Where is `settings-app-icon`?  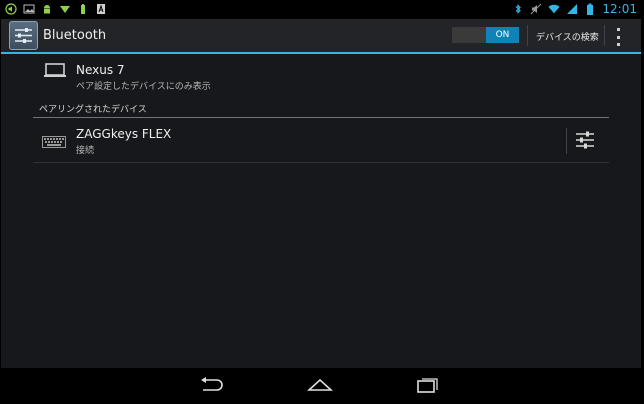 settings-app-icon is located at coordinates (23, 35).